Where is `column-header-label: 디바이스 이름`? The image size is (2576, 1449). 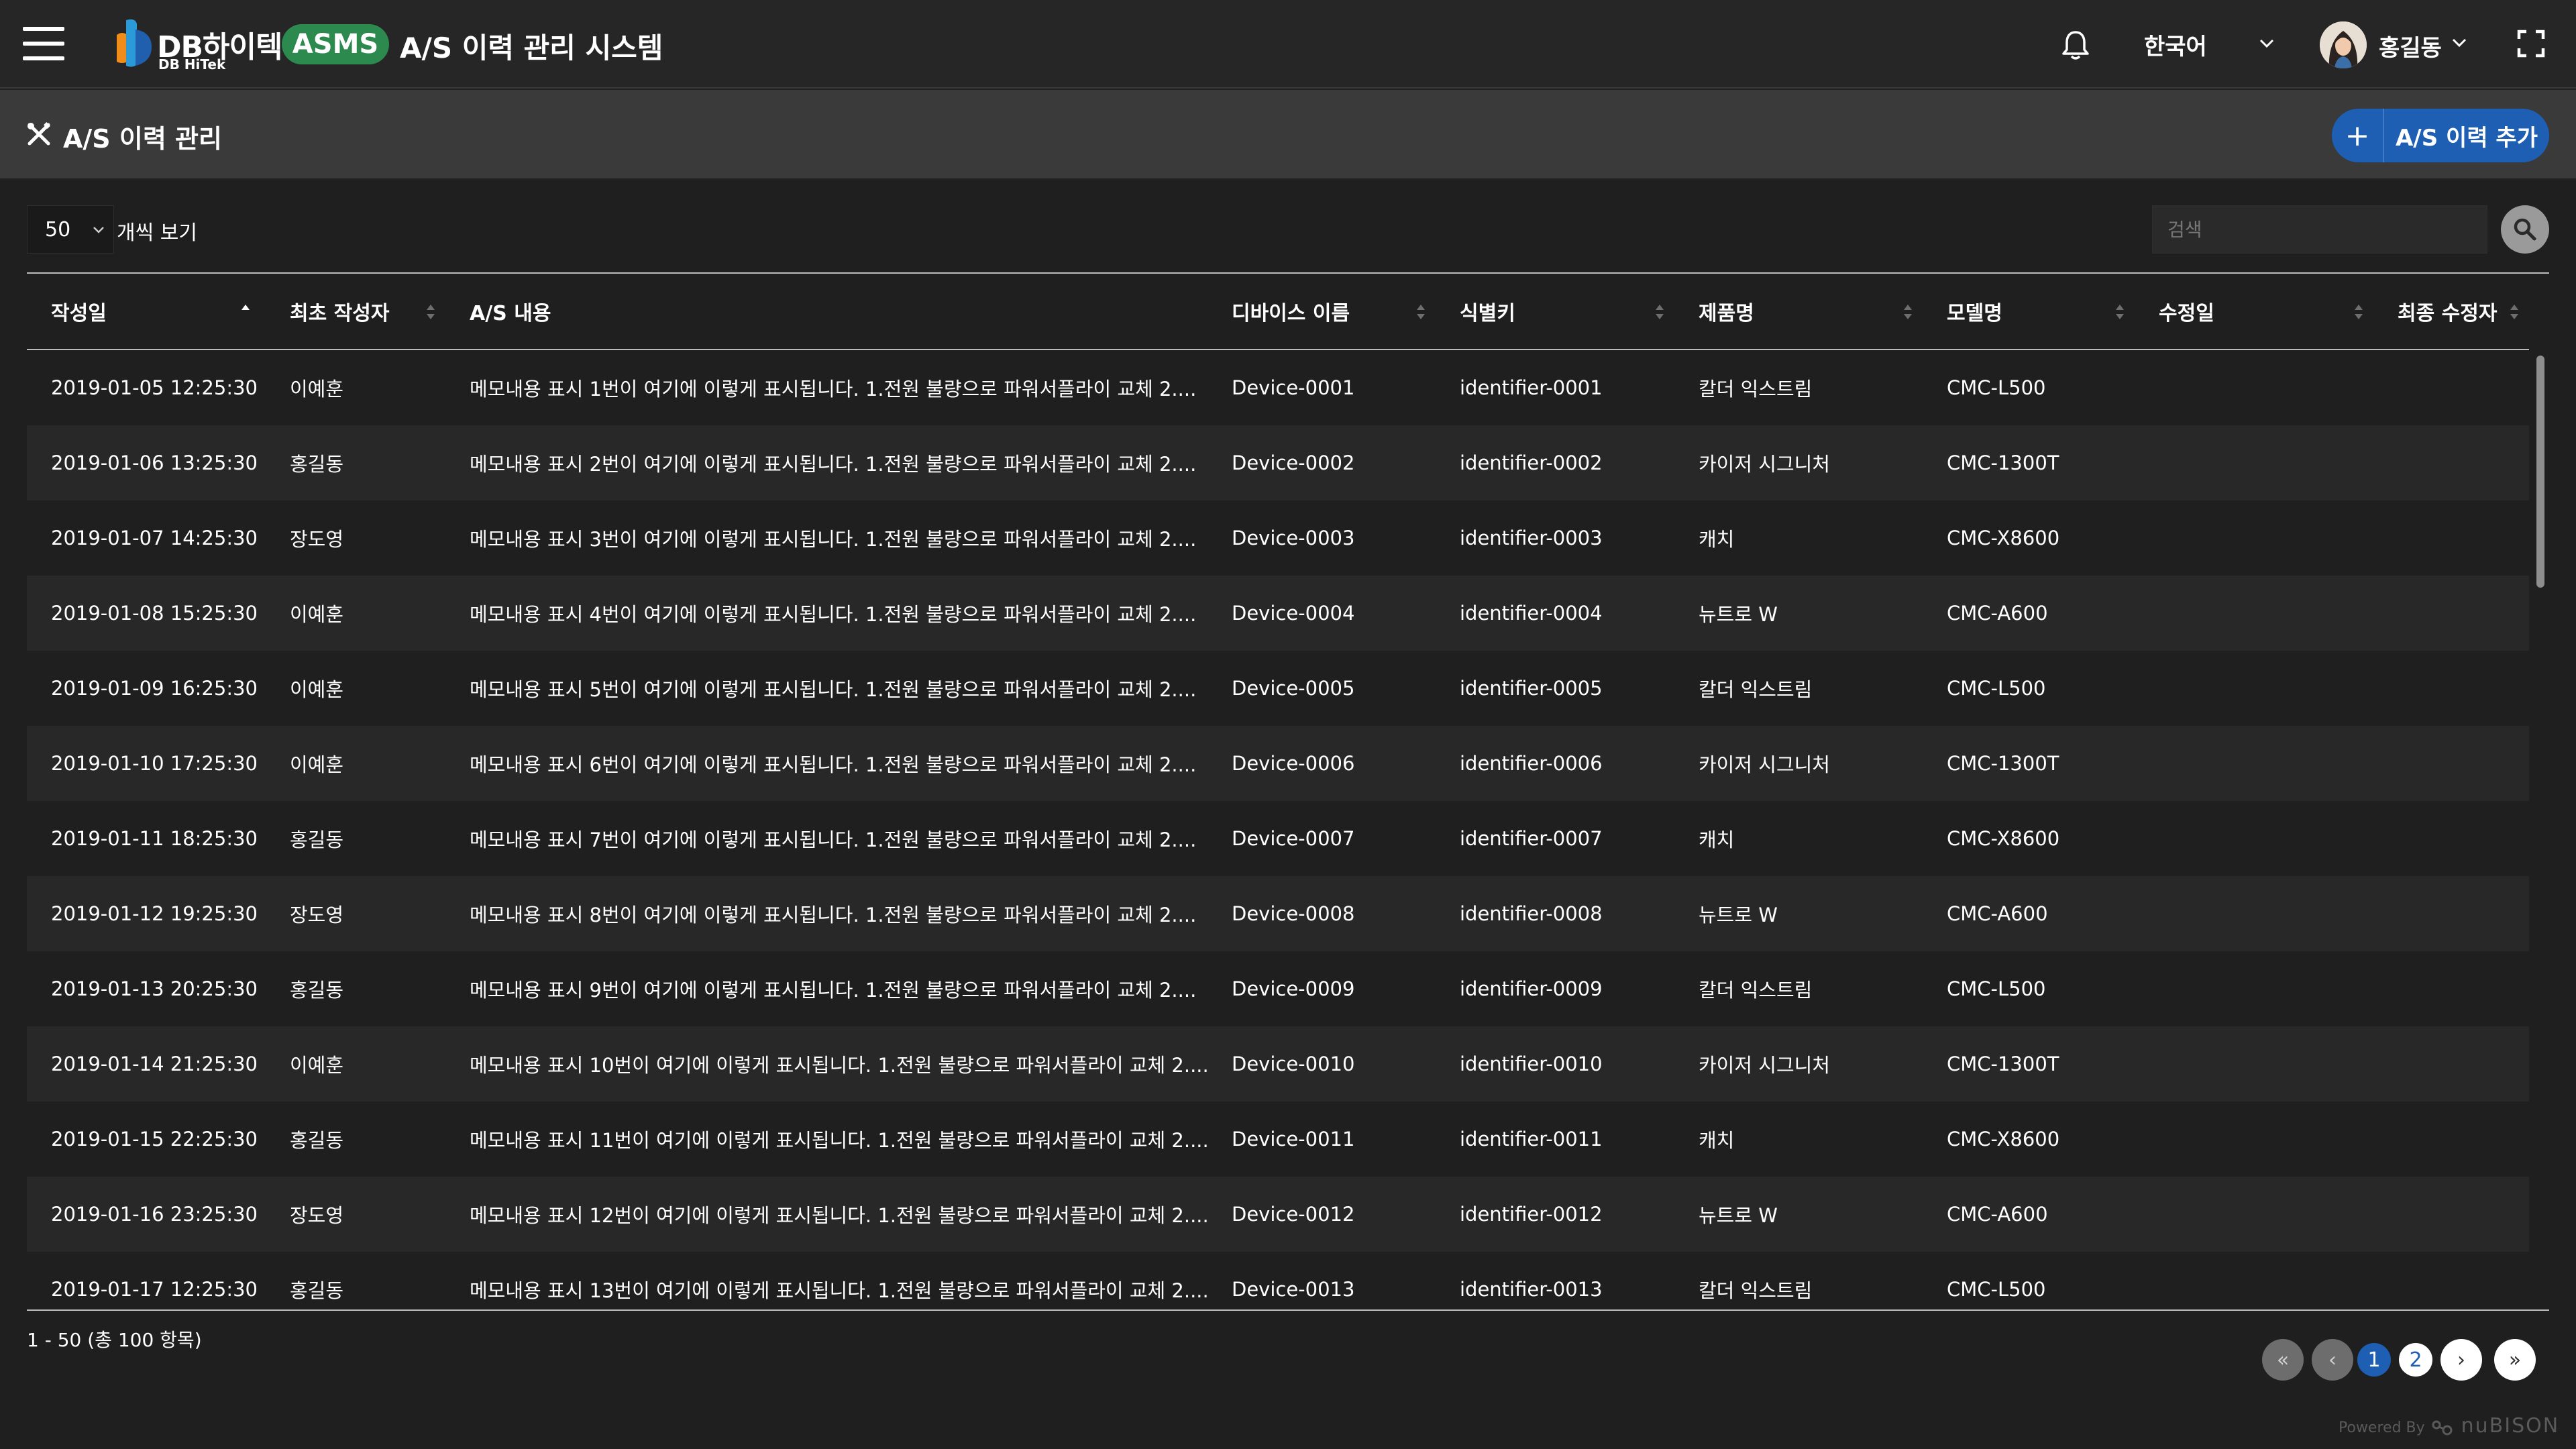
column-header-label: 디바이스 이름 is located at coordinates (1291, 313).